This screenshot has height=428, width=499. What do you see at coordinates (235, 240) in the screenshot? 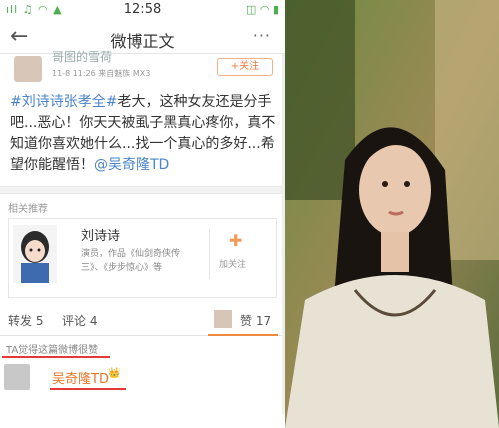
I see `add-follow-icon: ✚` at bounding box center [235, 240].